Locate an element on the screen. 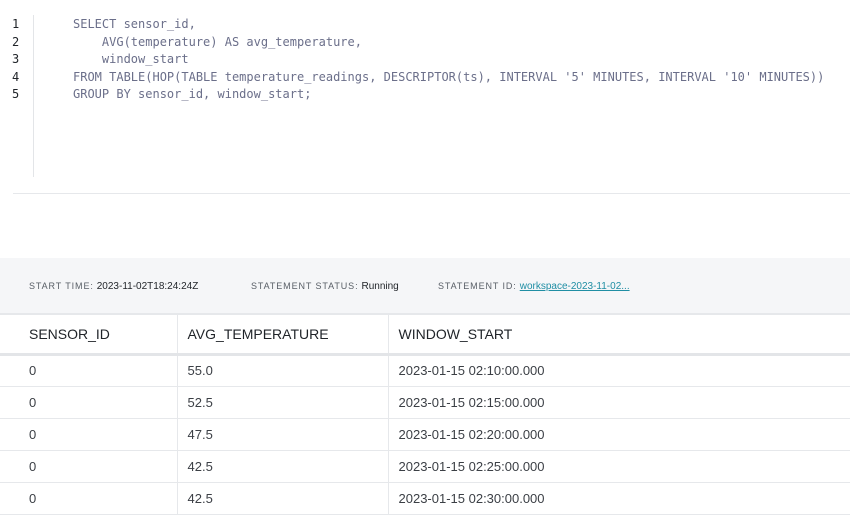 The width and height of the screenshot is (850, 515). cell-window-start: 2023-01-15 02:15:00.000 is located at coordinates (618, 402).